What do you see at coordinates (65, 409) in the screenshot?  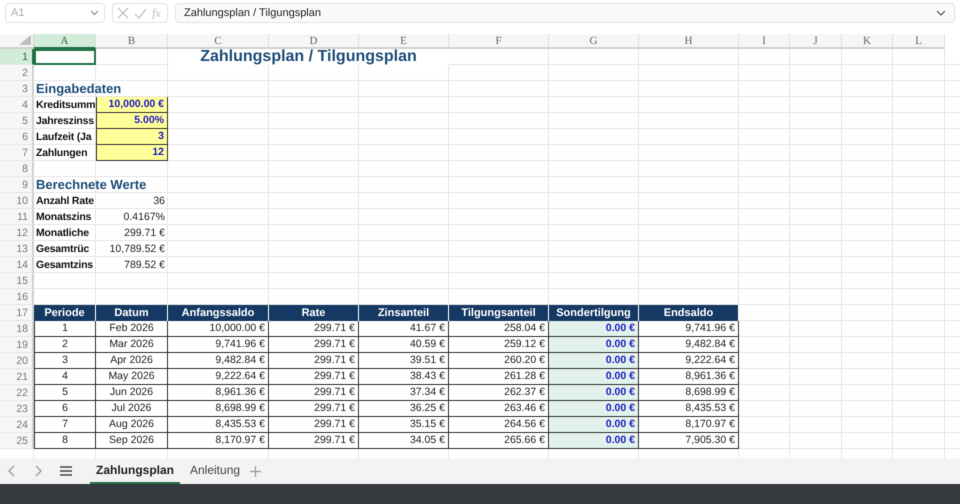 I see `table-cell: 6` at bounding box center [65, 409].